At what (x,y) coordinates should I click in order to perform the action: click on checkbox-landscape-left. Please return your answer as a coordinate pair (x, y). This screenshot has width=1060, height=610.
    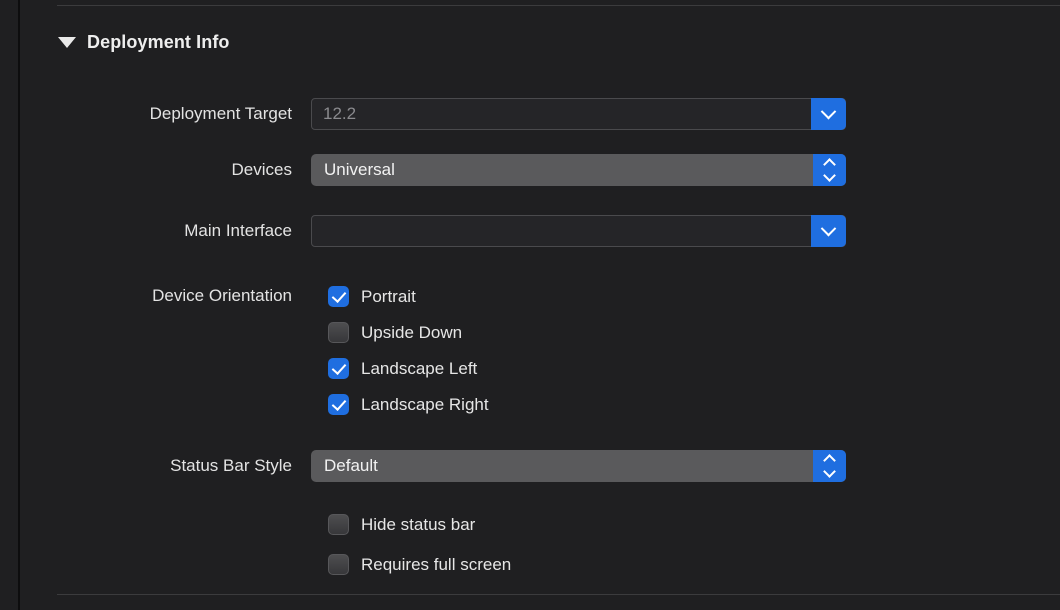
    Looking at the image, I should click on (338, 368).